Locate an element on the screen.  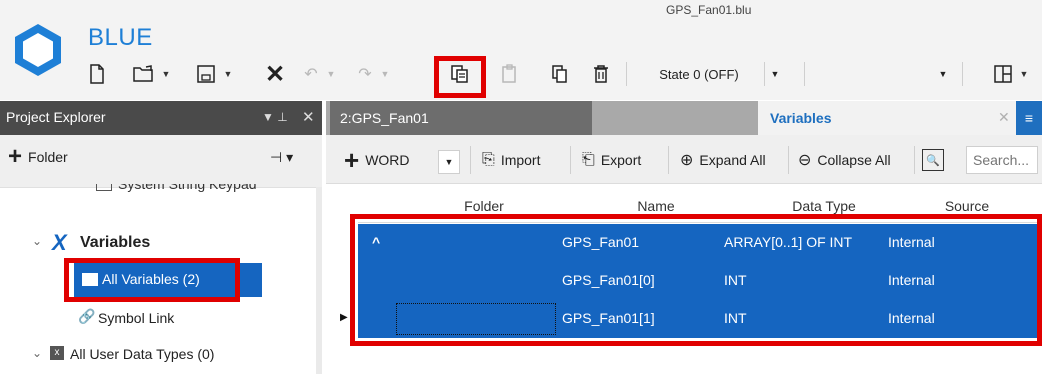
import-button: ⎘ Import is located at coordinates (511, 160).